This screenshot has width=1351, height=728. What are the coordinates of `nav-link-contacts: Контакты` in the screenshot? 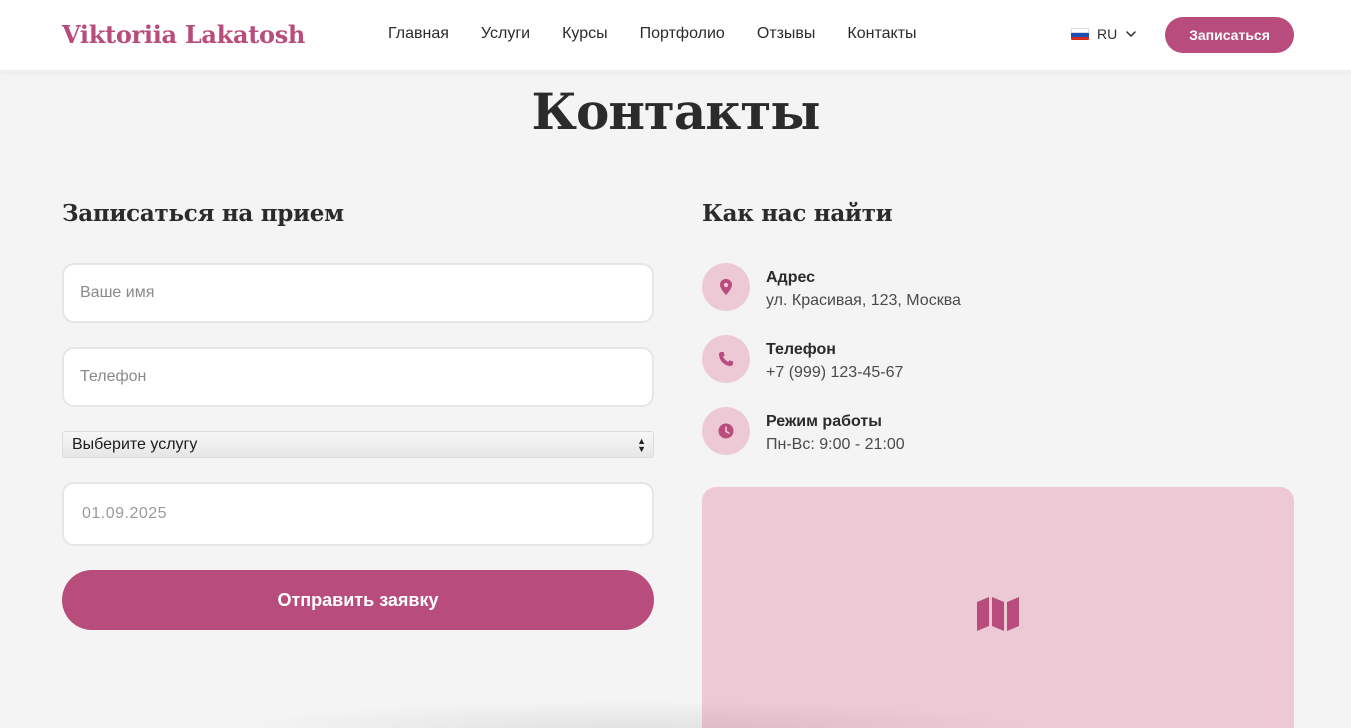 It's located at (881, 34).